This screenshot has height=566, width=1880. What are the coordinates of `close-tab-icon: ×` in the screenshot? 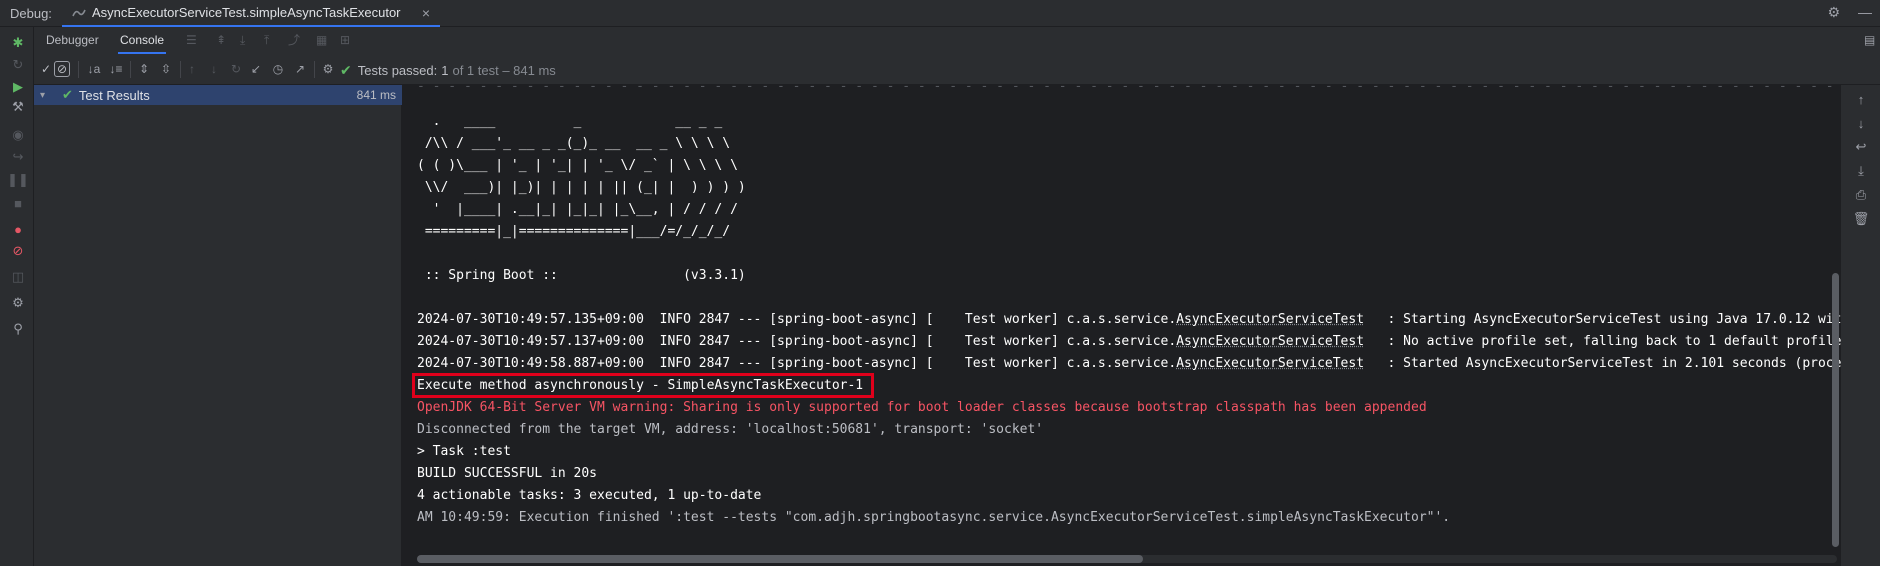 It's located at (426, 13).